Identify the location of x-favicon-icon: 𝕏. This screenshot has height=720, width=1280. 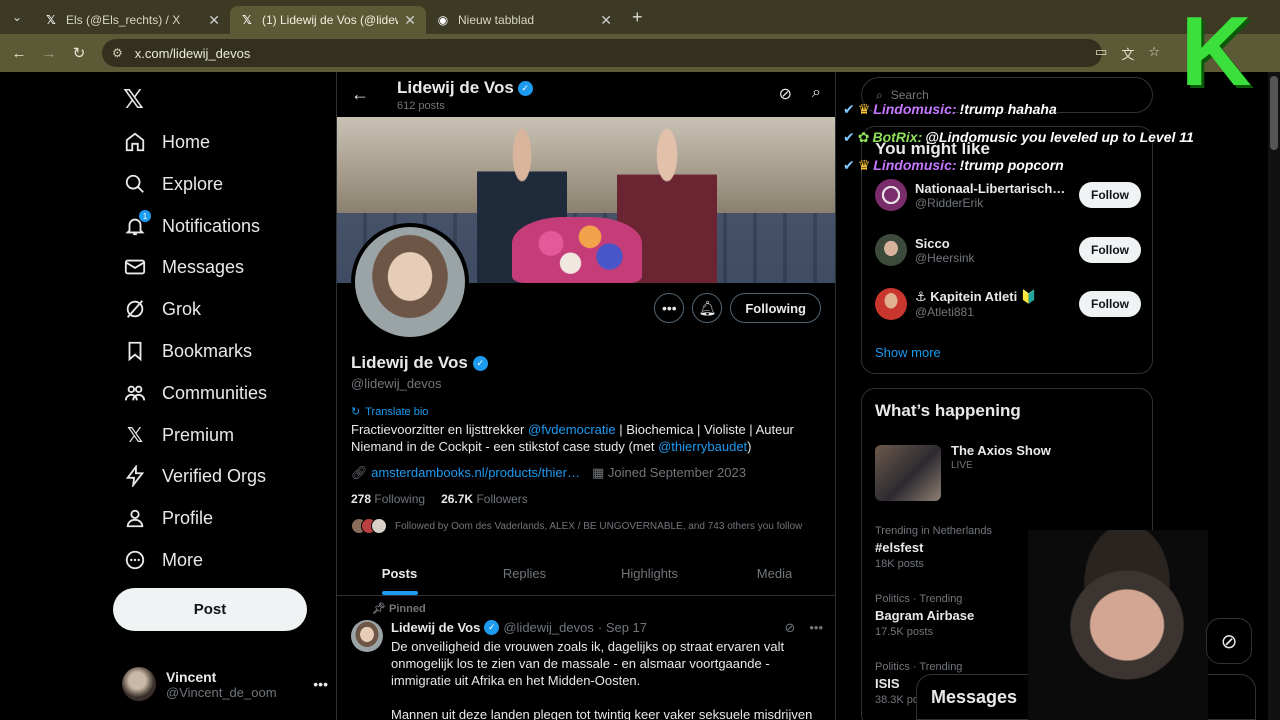
(247, 20).